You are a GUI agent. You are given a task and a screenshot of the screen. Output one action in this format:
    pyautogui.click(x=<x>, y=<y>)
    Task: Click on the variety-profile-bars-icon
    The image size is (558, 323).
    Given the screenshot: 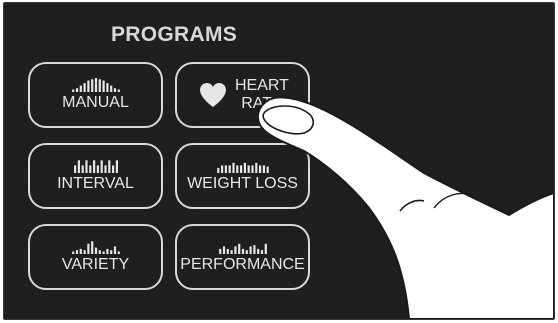 What is the action you would take?
    pyautogui.click(x=95, y=247)
    